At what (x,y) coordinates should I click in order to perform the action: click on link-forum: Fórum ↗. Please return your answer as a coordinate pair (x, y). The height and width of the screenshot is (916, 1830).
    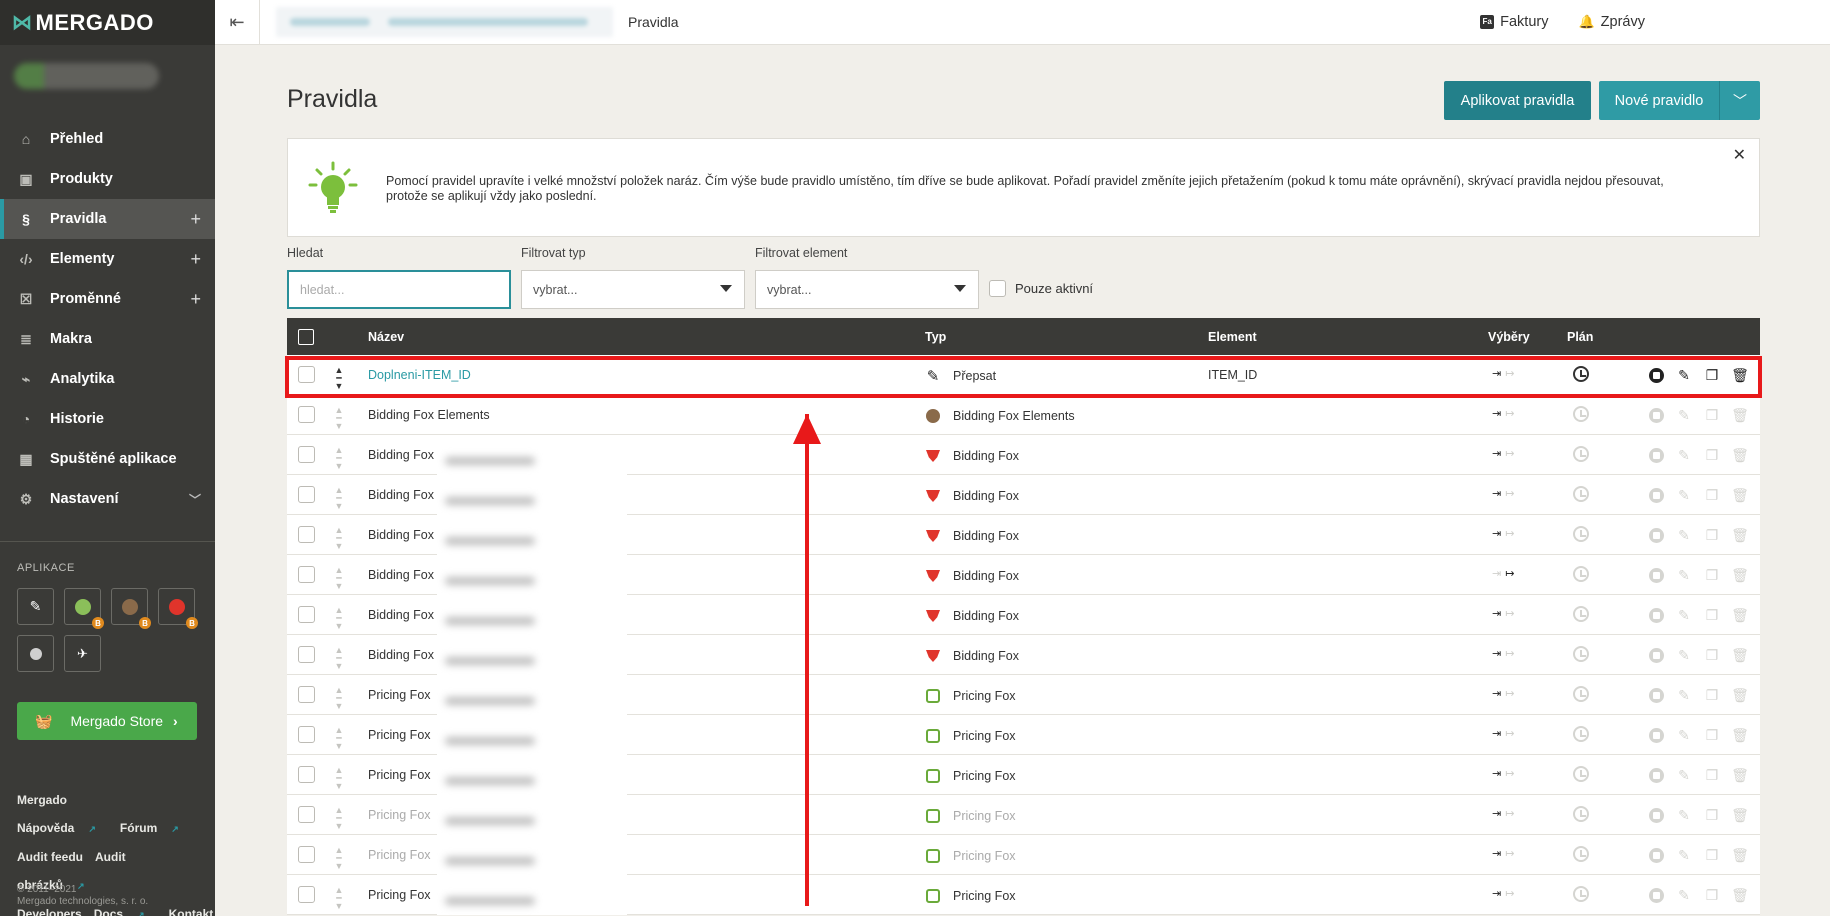
    Looking at the image, I should click on (155, 828).